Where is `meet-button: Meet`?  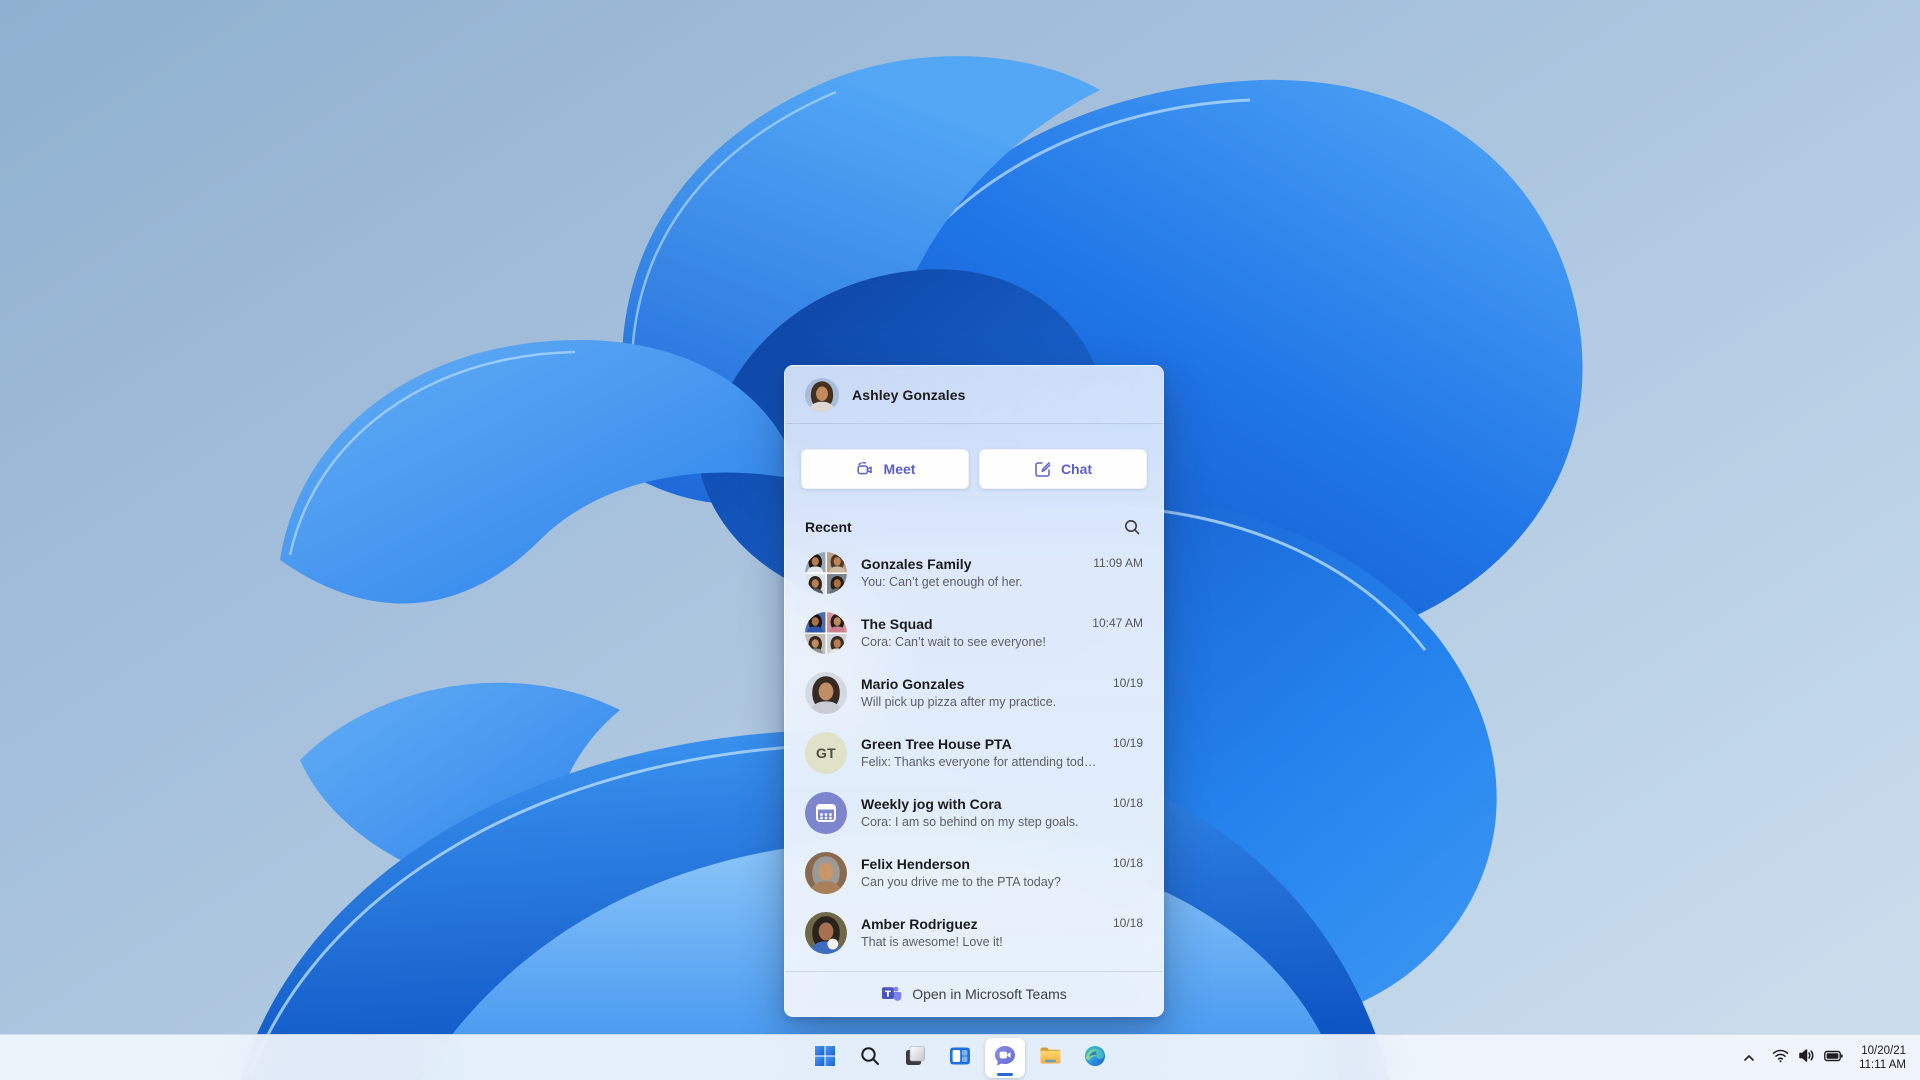 meet-button: Meet is located at coordinates (885, 469).